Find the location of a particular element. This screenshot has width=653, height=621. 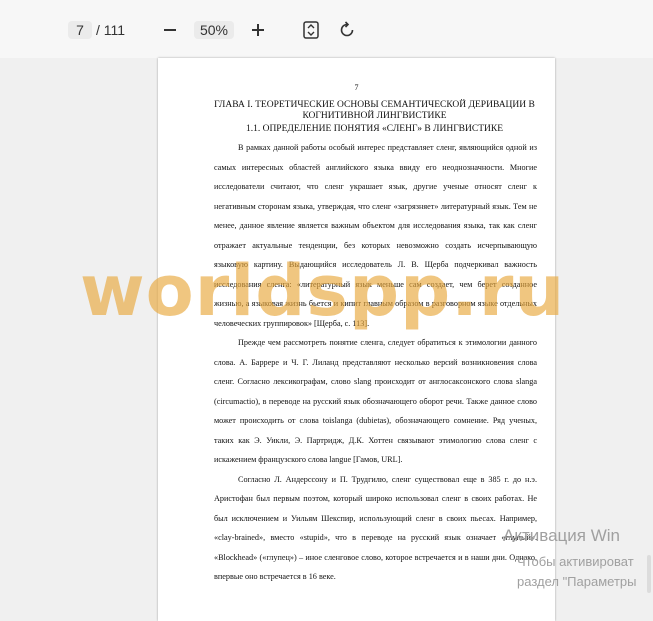

page-total-label: / 111 is located at coordinates (111, 30).